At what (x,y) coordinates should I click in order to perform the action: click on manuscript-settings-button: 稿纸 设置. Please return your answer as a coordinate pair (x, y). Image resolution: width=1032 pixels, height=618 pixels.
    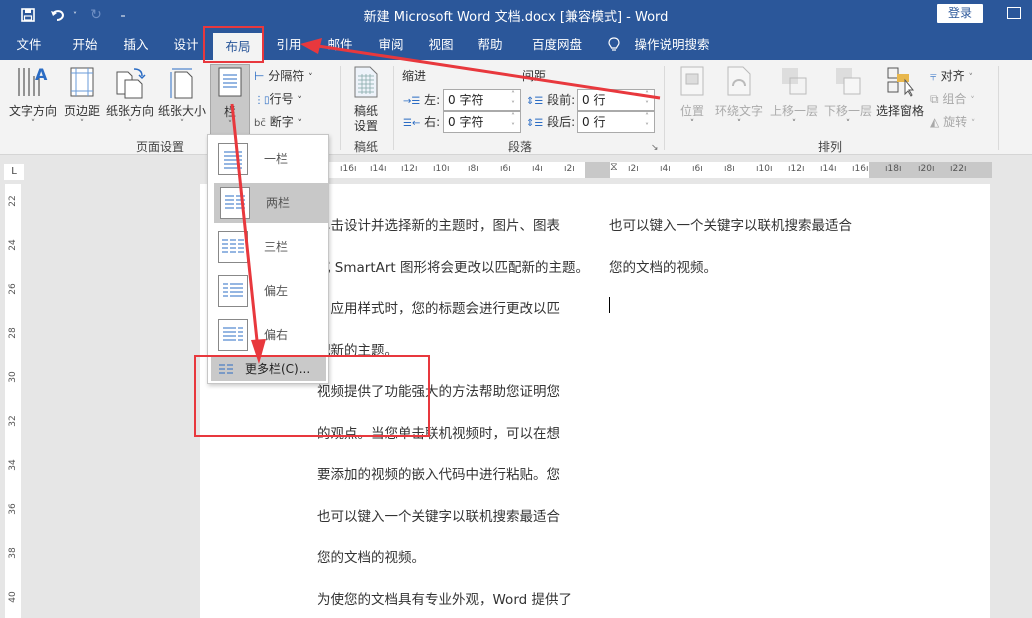
    Looking at the image, I should click on (366, 99).